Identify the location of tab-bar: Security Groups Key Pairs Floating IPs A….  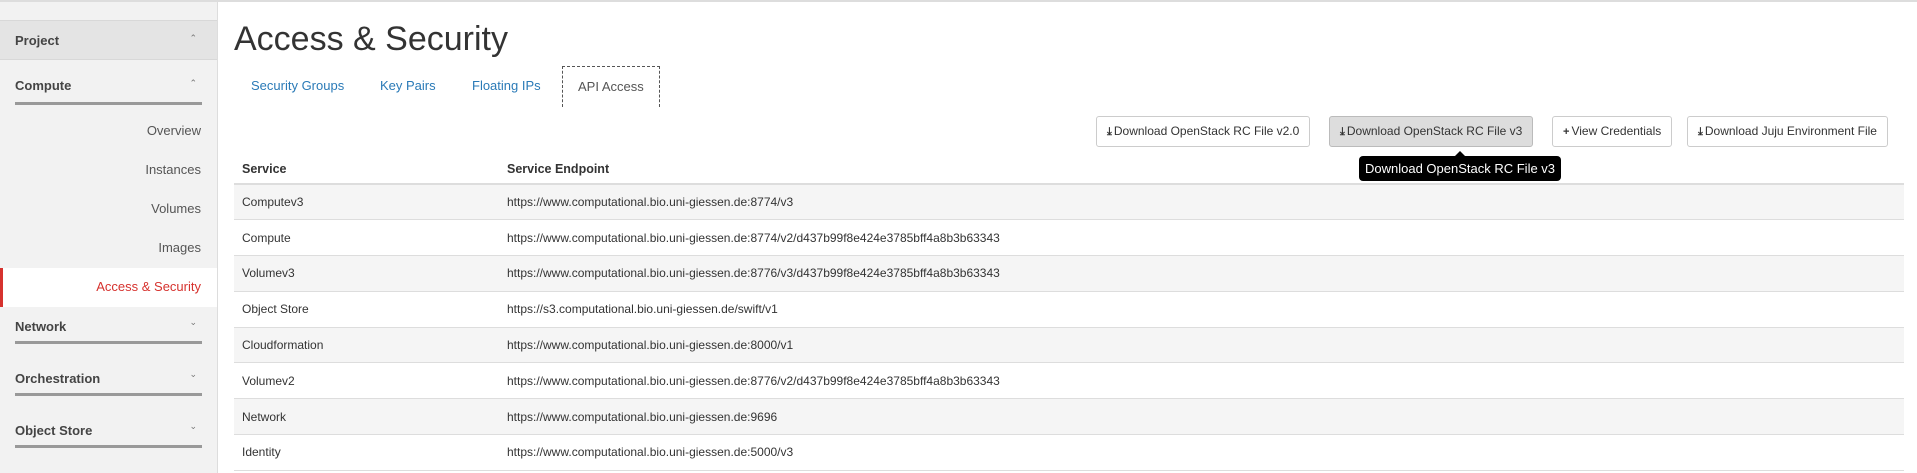
(1069, 87).